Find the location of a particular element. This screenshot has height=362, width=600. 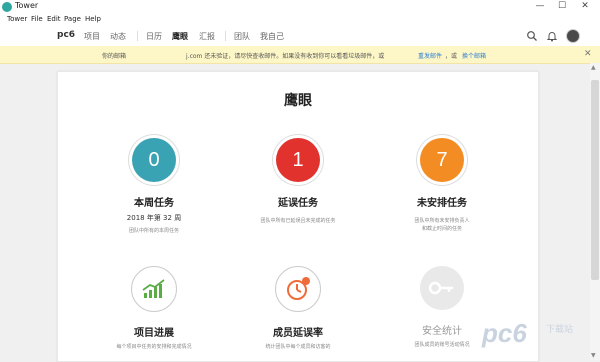

nav-activity: 动态 is located at coordinates (118, 36).